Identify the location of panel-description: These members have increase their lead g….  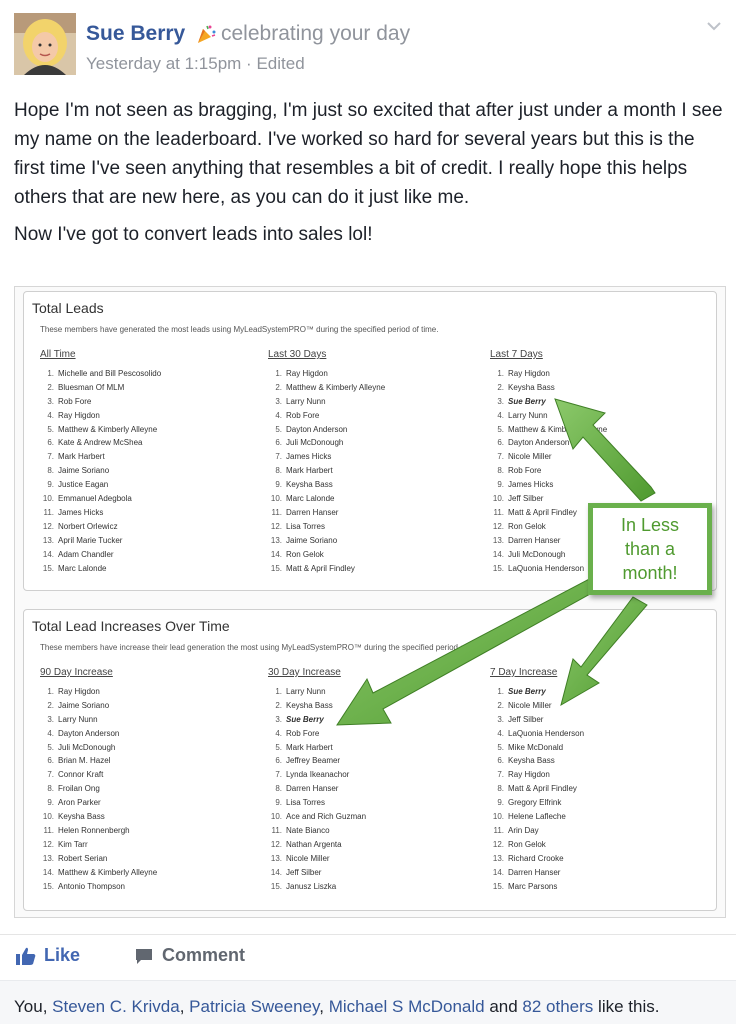
(263, 647).